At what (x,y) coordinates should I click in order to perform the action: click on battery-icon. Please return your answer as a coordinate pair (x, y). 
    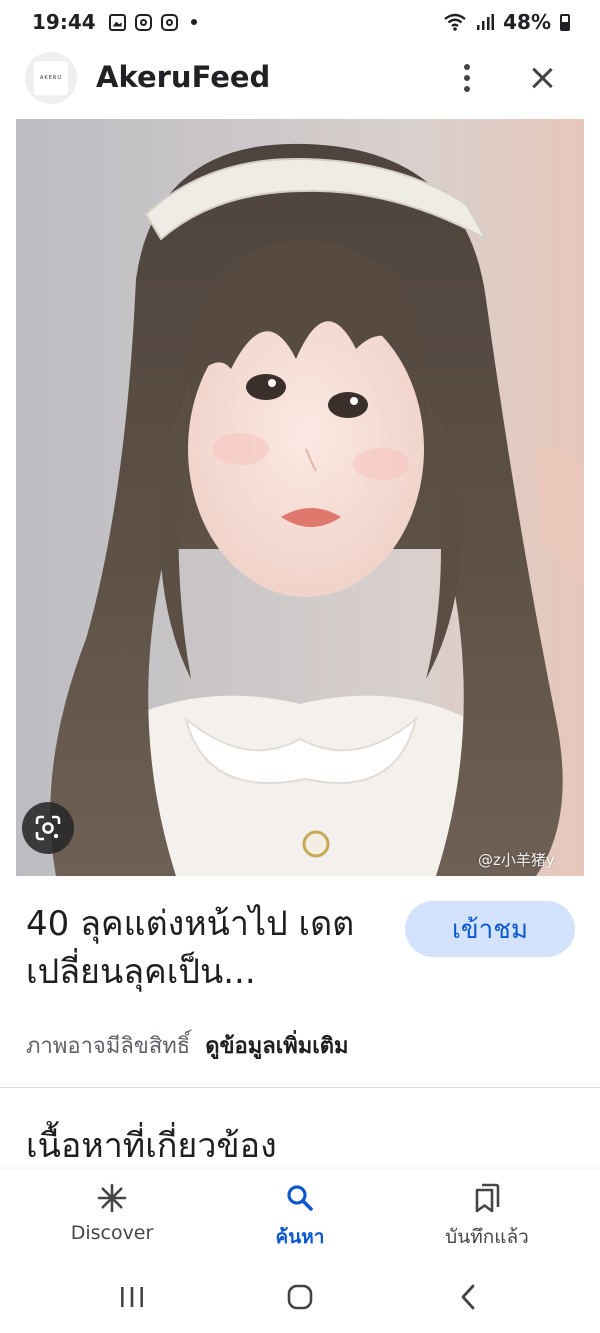
    Looking at the image, I should click on (565, 22).